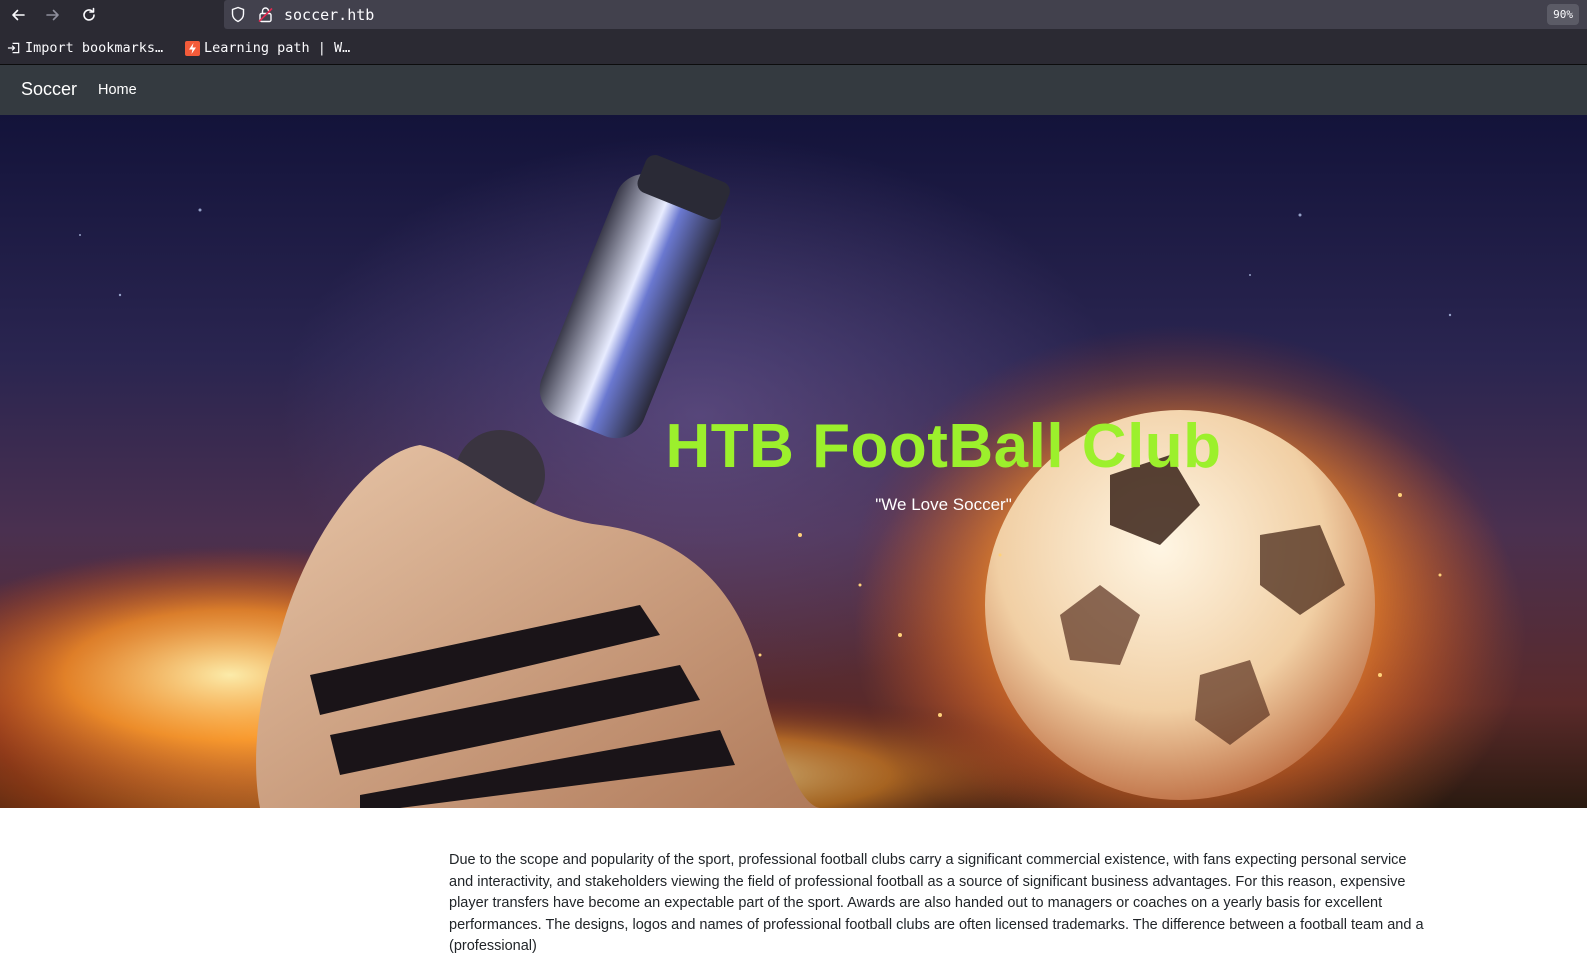 This screenshot has height=953, width=1587. What do you see at coordinates (329, 15) in the screenshot?
I see `url-text: soccer.htb` at bounding box center [329, 15].